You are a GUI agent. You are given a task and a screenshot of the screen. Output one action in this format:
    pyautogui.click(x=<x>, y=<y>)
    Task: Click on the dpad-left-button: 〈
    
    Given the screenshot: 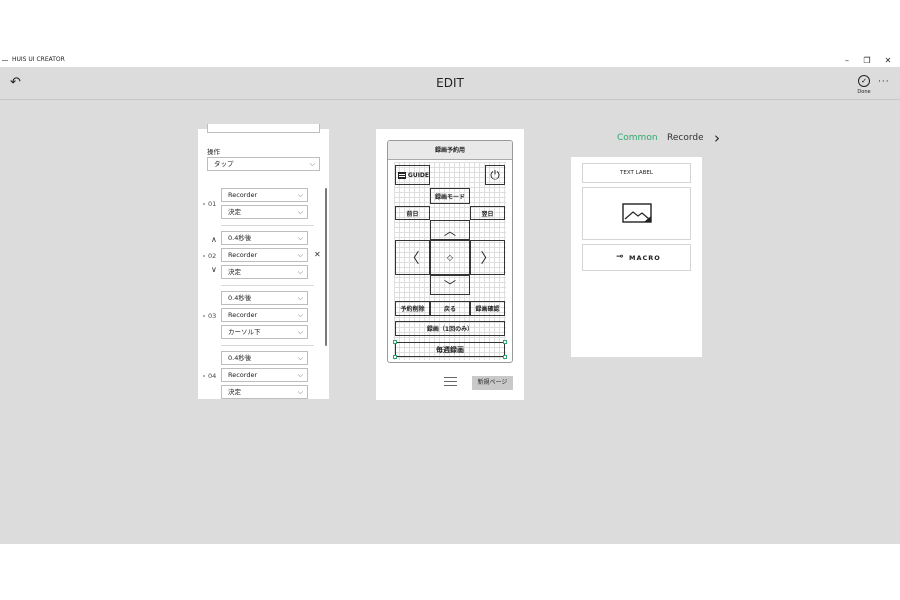 What is the action you would take?
    pyautogui.click(x=412, y=257)
    